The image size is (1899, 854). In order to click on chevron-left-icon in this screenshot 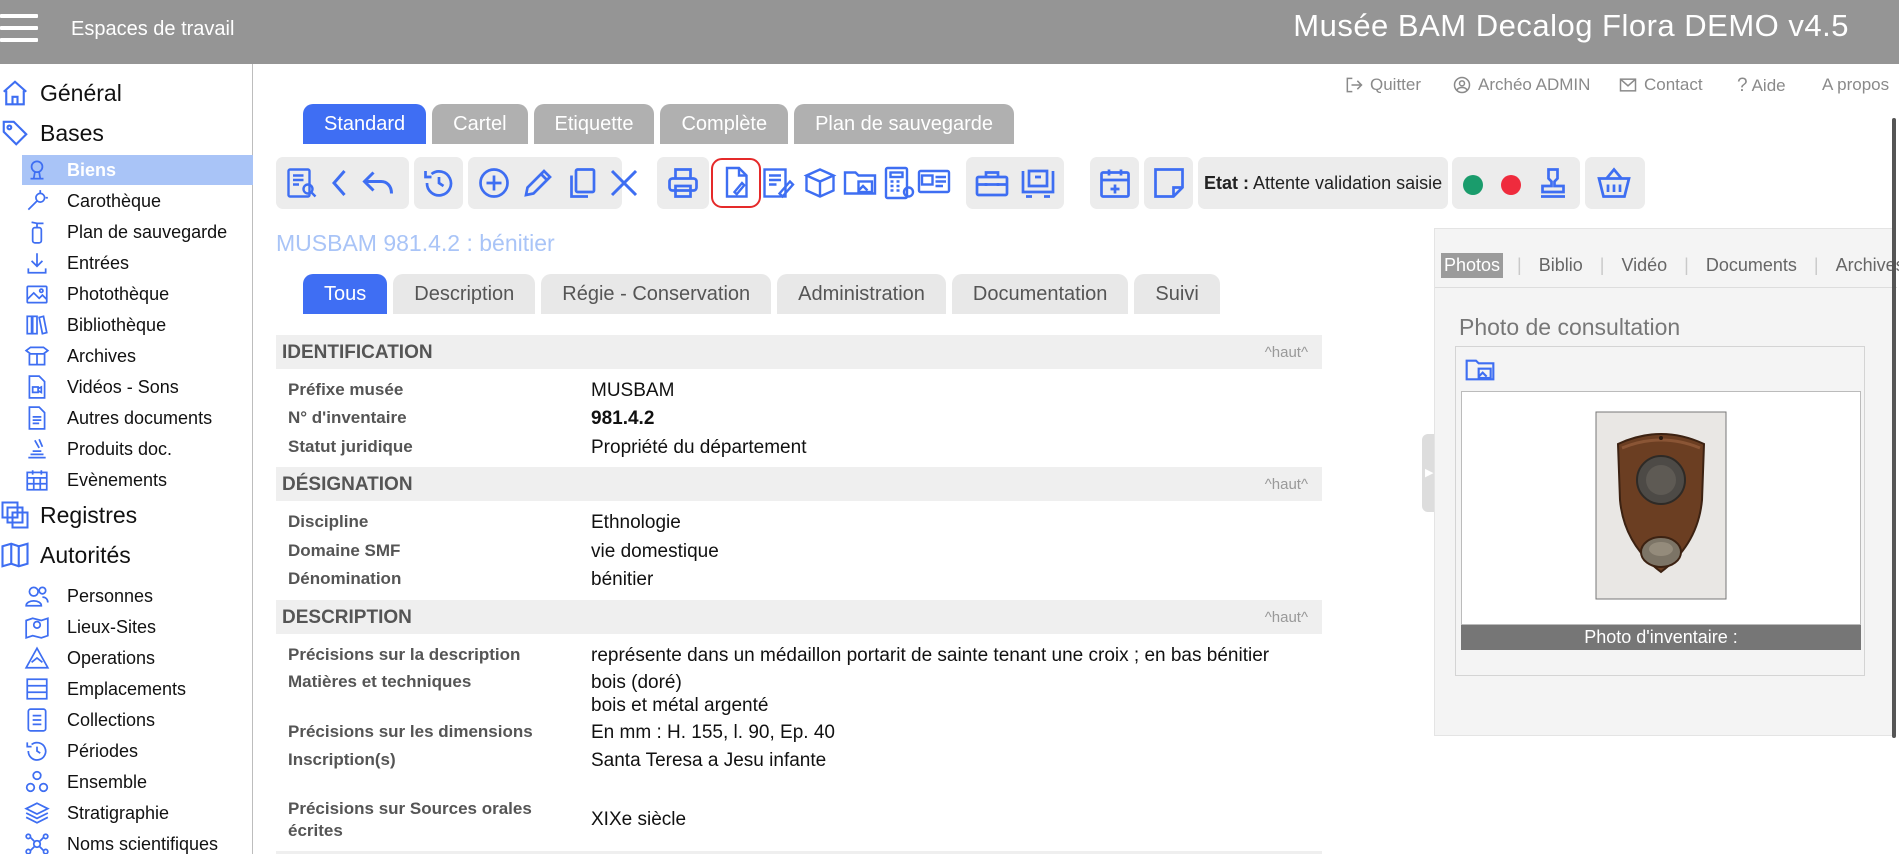, I will do `click(340, 183)`.